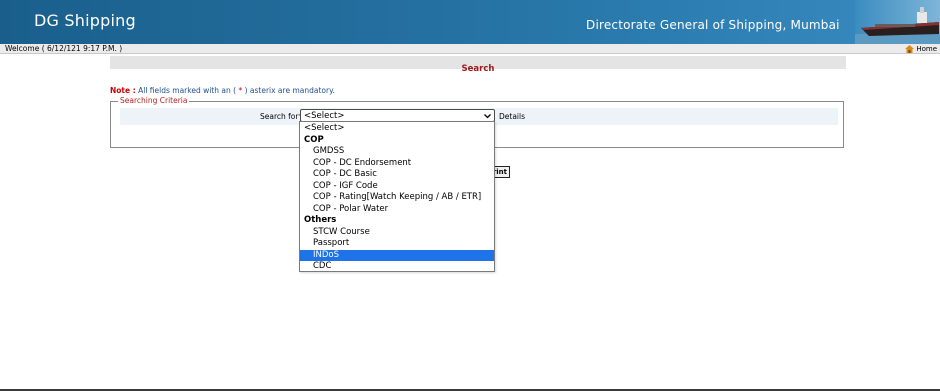  I want to click on home-link: Home, so click(921, 49).